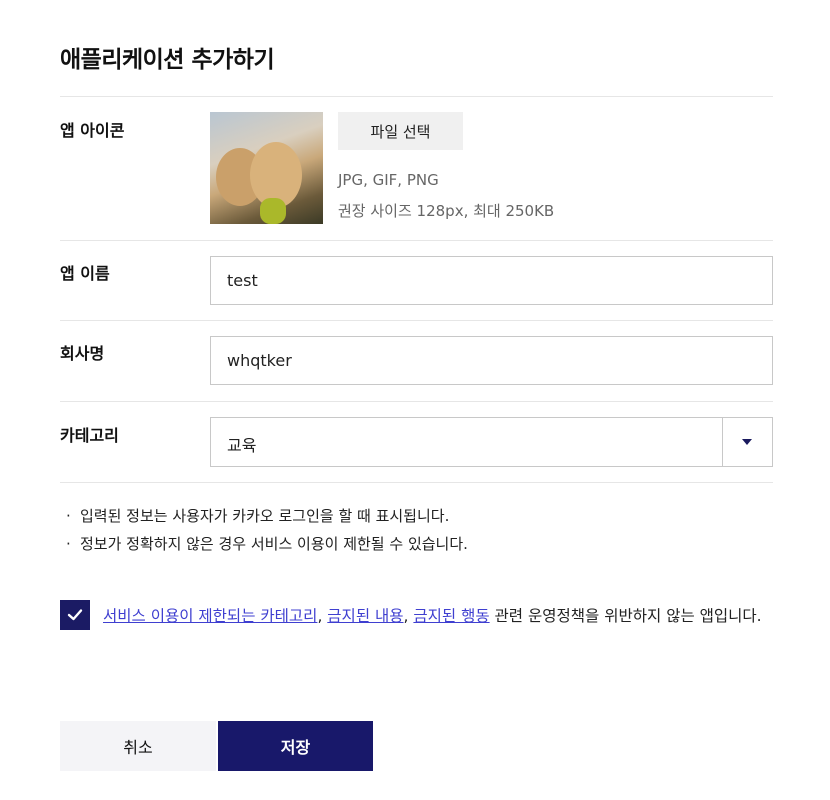 This screenshot has width=830, height=800. Describe the element at coordinates (264, 516) in the screenshot. I see `notice-item: · 입력된 정보는 사용자가 카카오 로그인을 할 때 표시됩니다.` at that location.